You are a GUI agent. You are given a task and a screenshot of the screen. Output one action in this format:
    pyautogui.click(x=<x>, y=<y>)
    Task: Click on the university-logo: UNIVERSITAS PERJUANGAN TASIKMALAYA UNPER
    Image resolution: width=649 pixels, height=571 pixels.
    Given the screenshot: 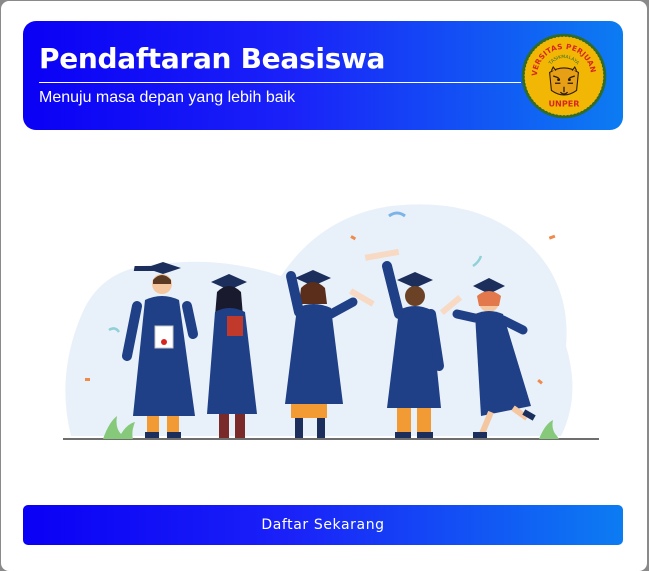 What is the action you would take?
    pyautogui.click(x=563, y=75)
    